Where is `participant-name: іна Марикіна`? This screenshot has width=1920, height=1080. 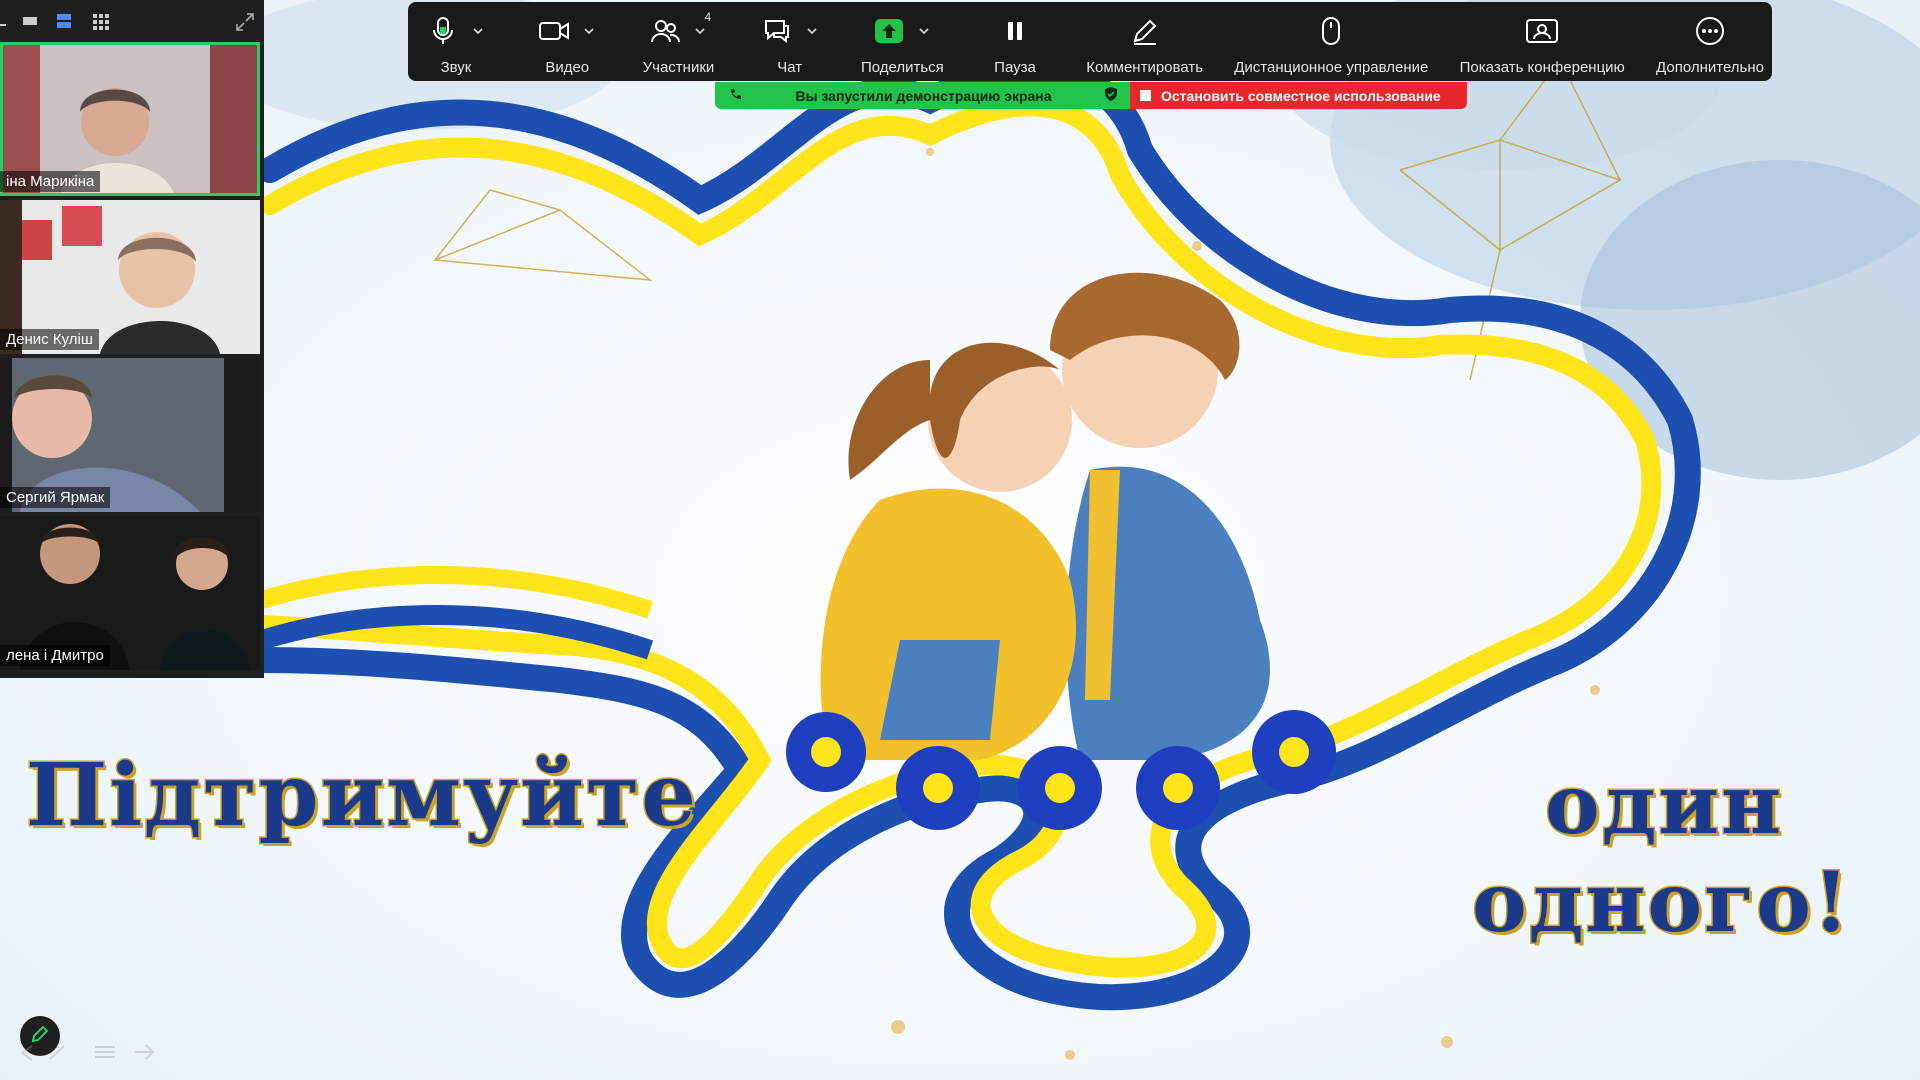
participant-name: іна Марикіна is located at coordinates (50, 181).